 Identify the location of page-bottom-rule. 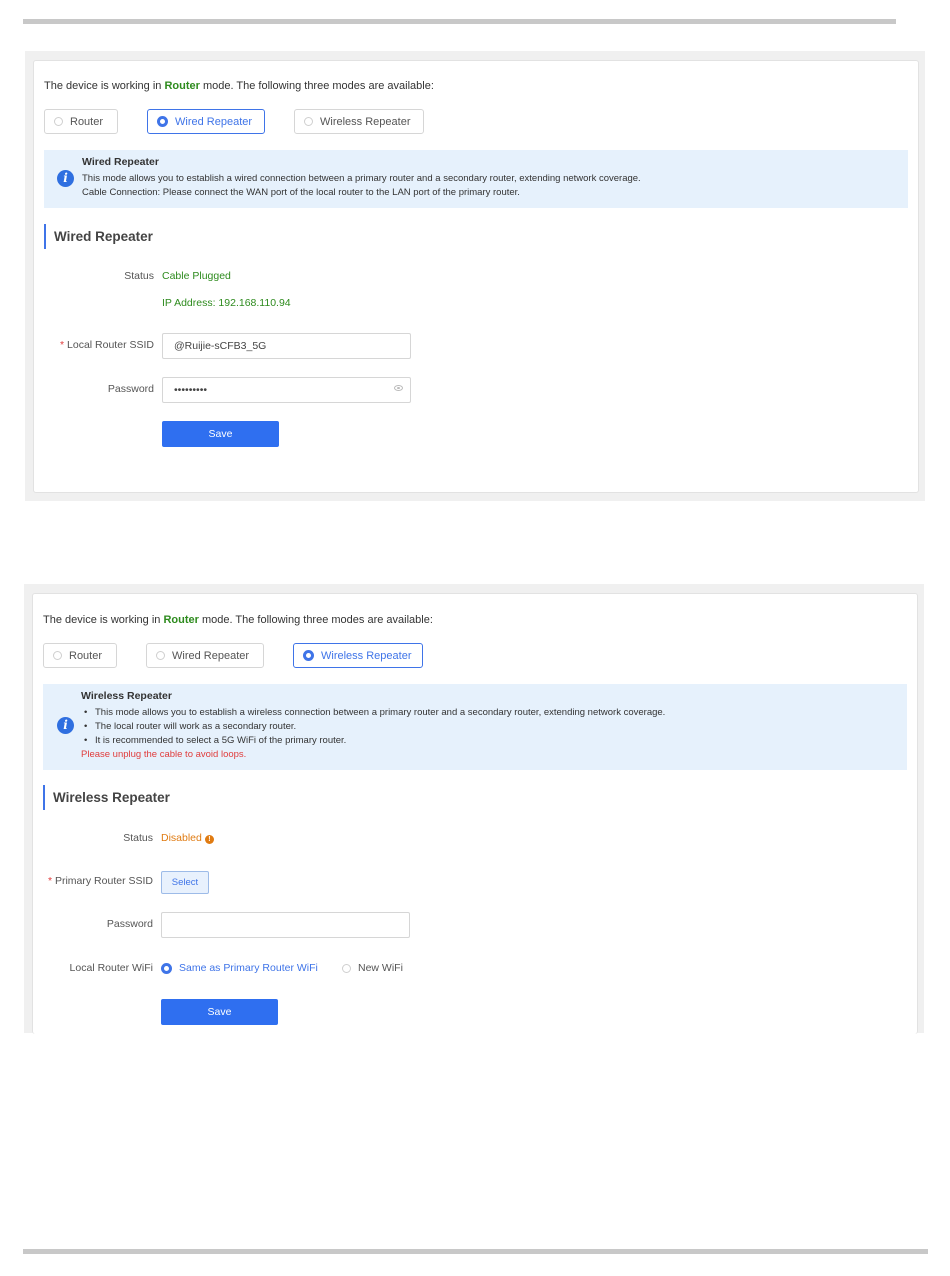
(475, 1251).